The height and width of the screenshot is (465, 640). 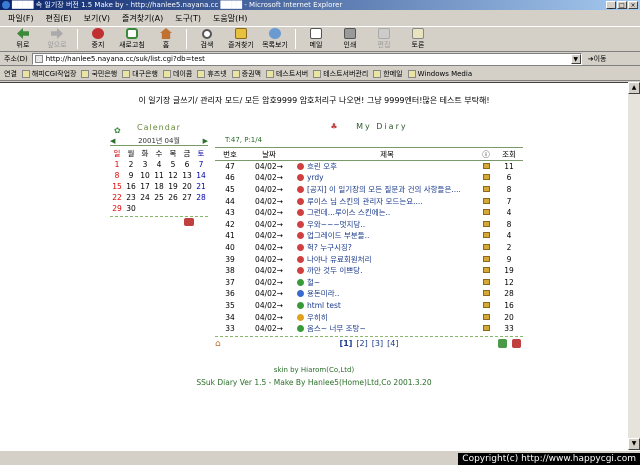 I want to click on calendar-day: 30, so click(x=131, y=208).